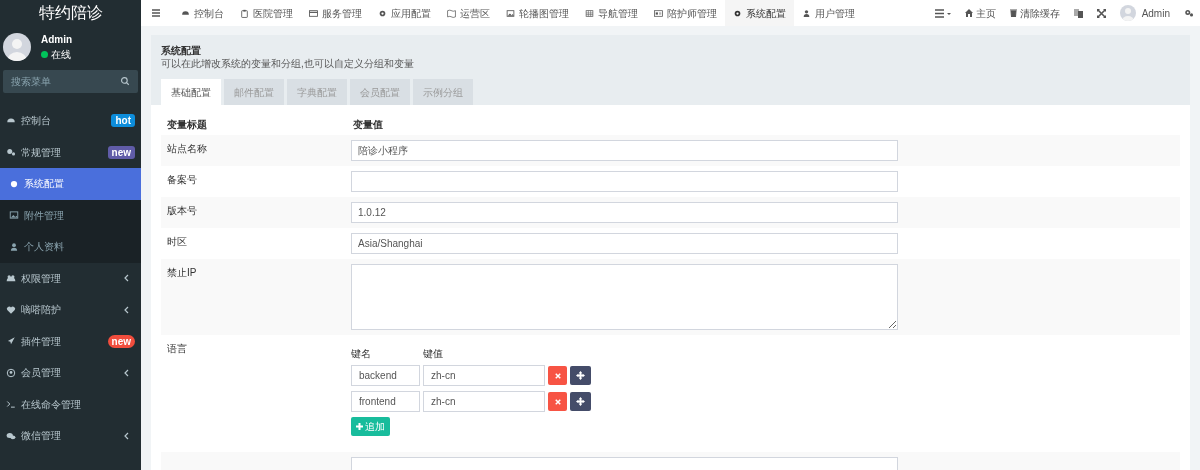 The height and width of the screenshot is (470, 1200). What do you see at coordinates (288, 64) in the screenshot?
I see `page-description: 可以在此增改系统的变量和分组,也可以自定义分组和变量` at bounding box center [288, 64].